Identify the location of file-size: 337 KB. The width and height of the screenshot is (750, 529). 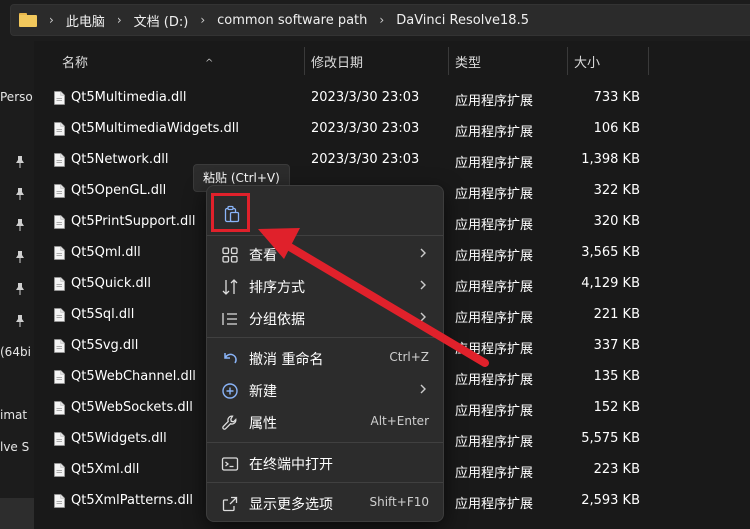
(616, 345).